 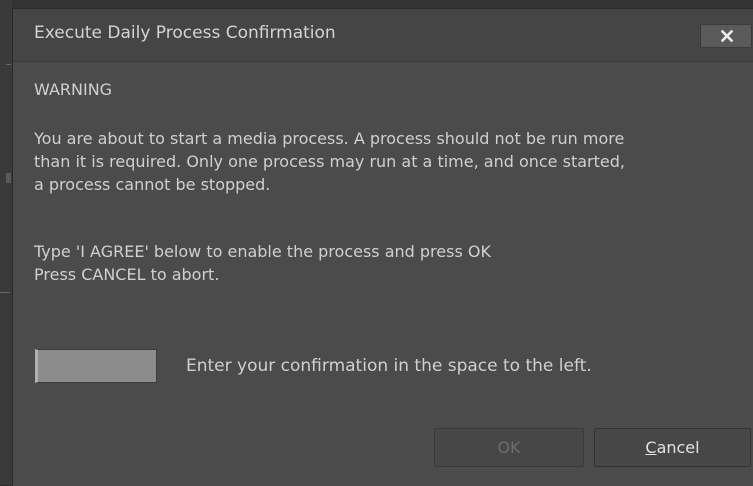 I want to click on warning-heading: WARNING, so click(x=73, y=89).